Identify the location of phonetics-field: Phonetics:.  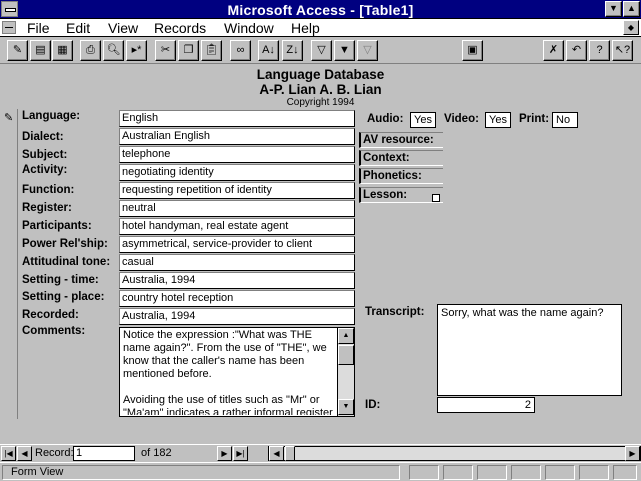
(401, 176).